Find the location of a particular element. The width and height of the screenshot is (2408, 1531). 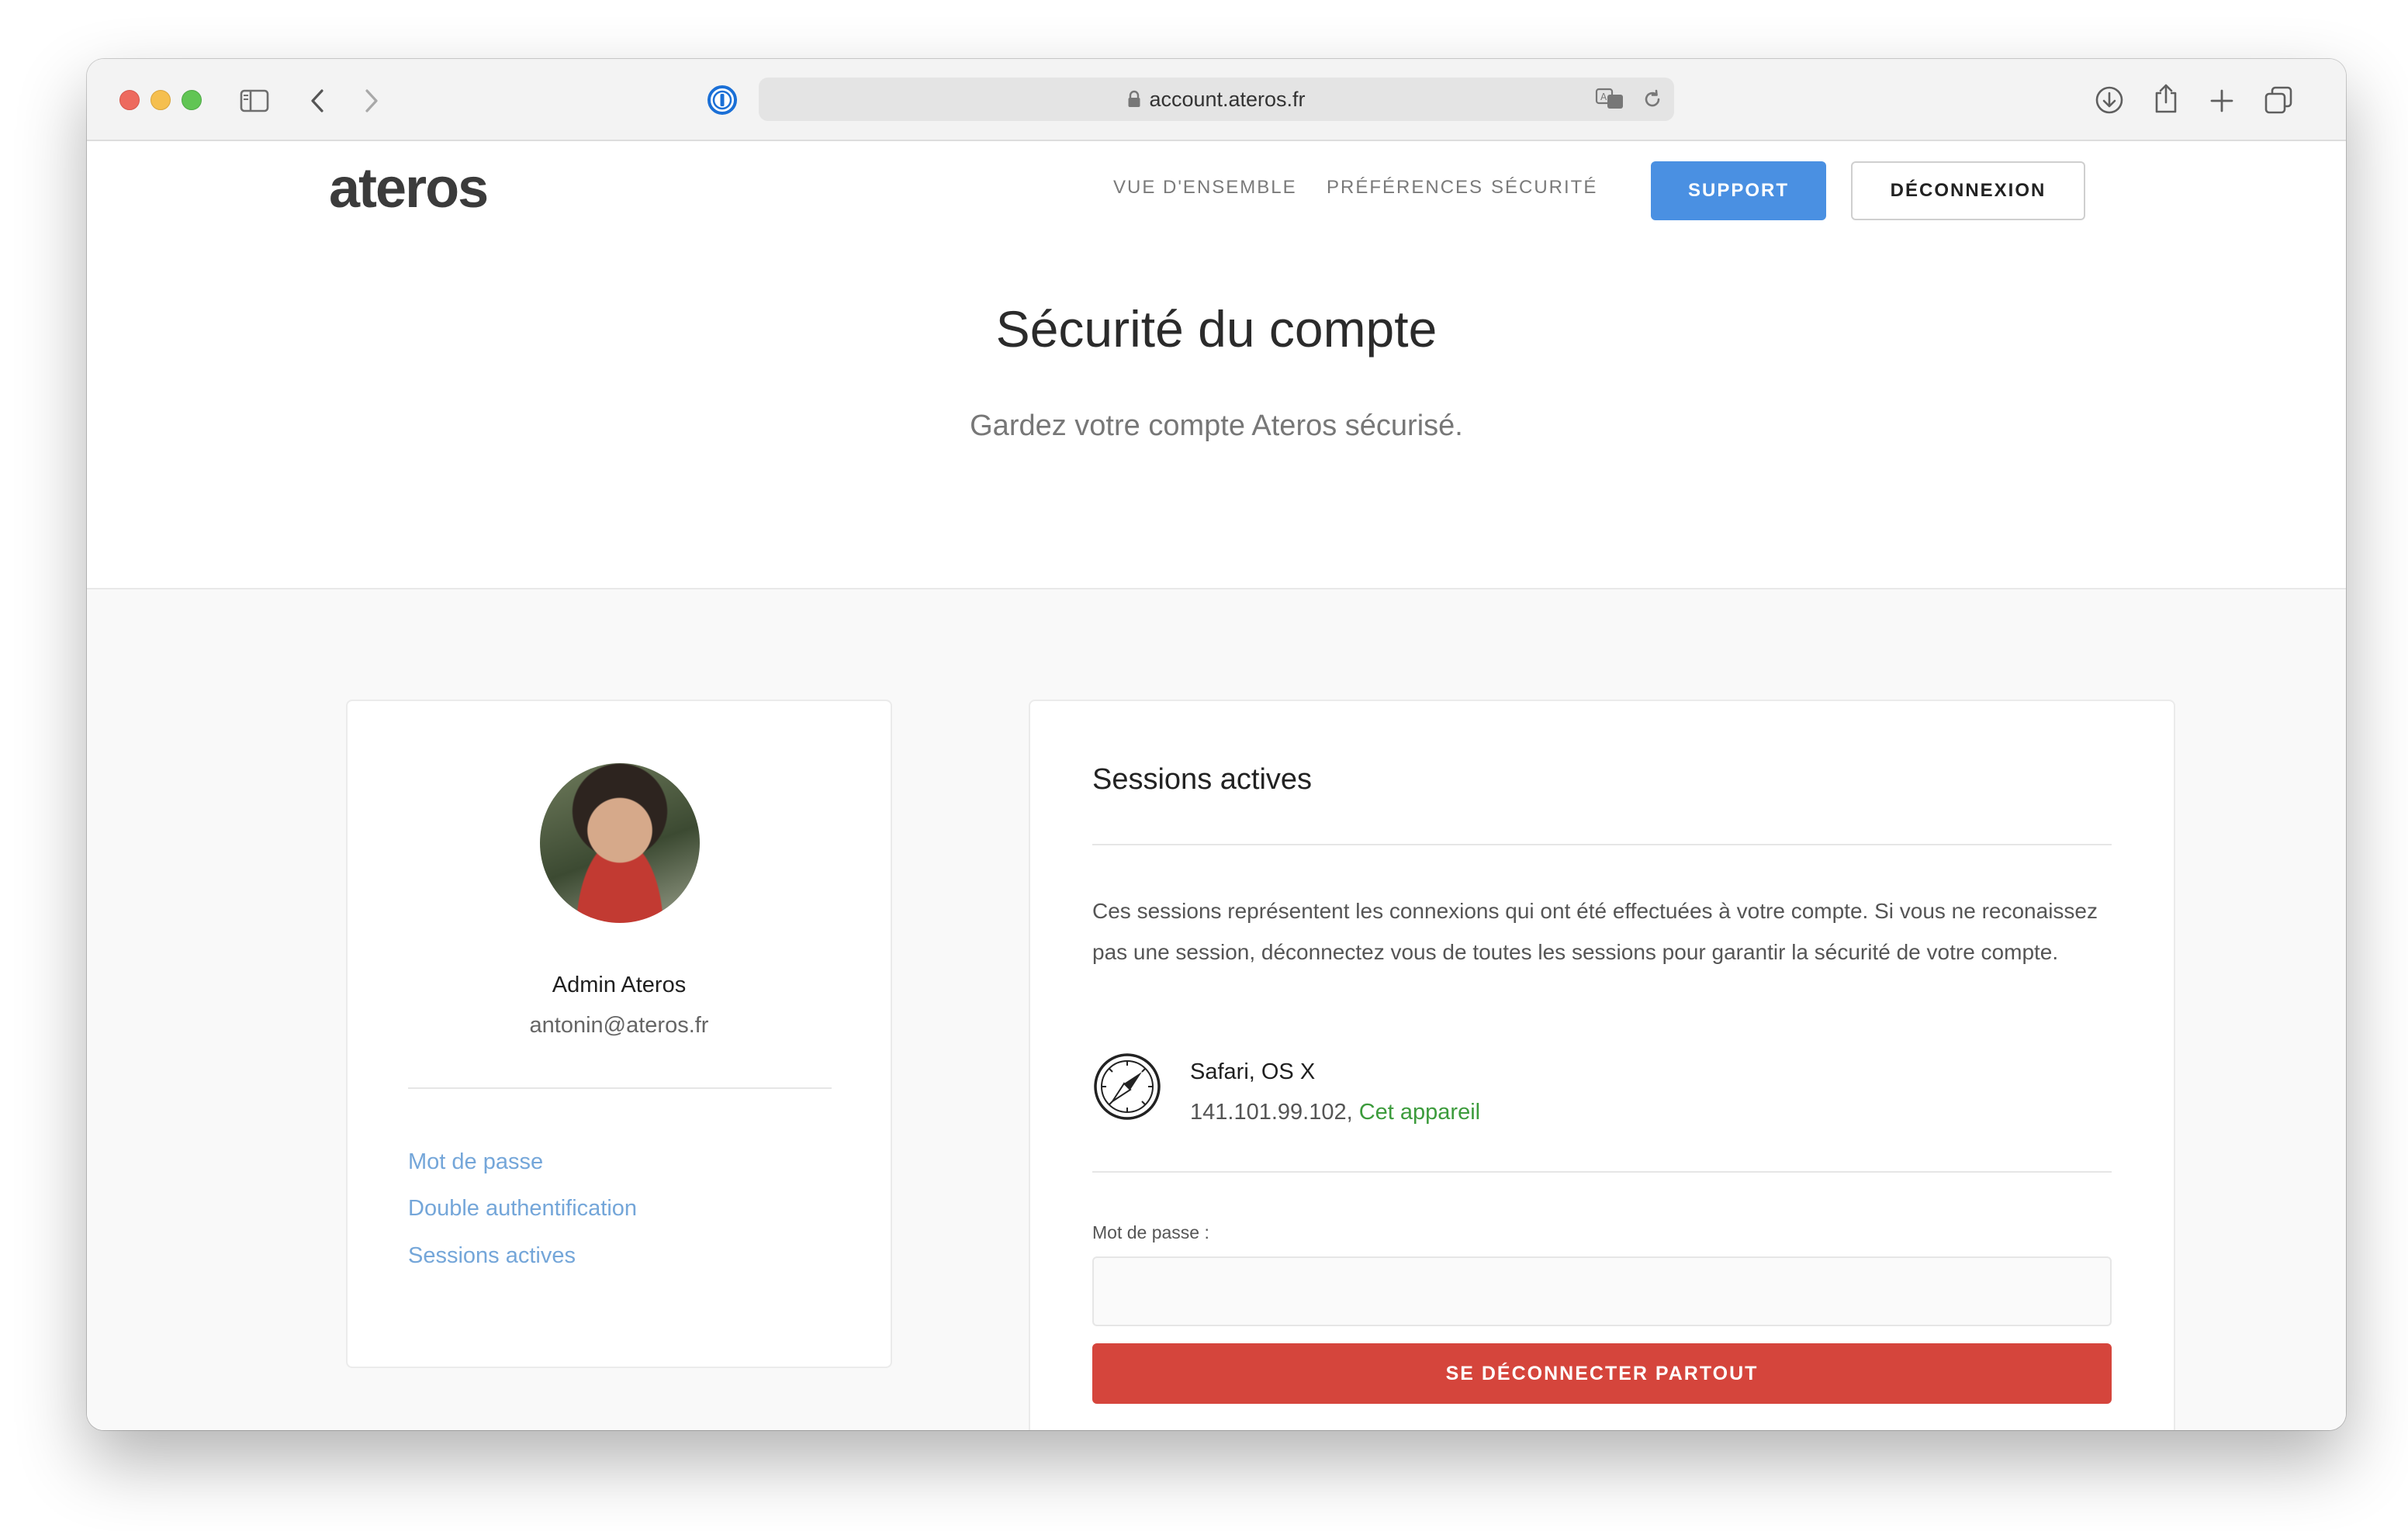

password-manager-icon is located at coordinates (722, 100).